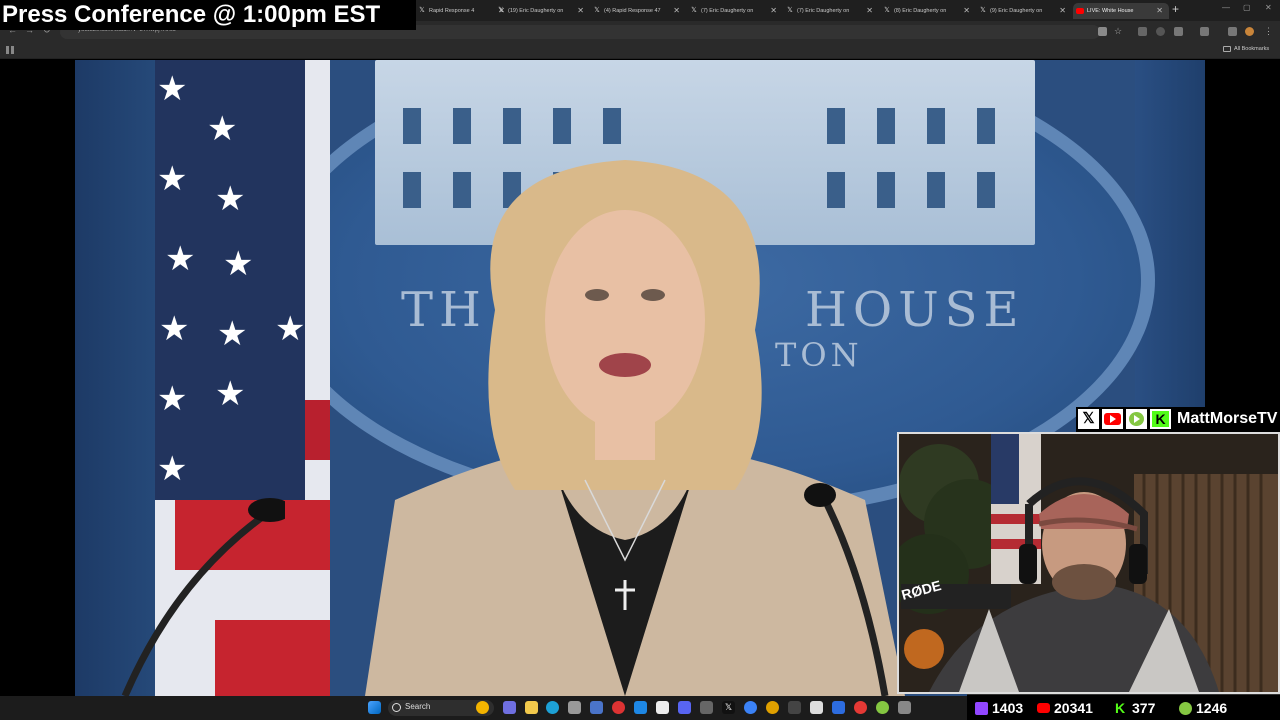 This screenshot has height=720, width=1280. Describe the element at coordinates (531, 707) in the screenshot. I see `file-explorer-icon` at that location.